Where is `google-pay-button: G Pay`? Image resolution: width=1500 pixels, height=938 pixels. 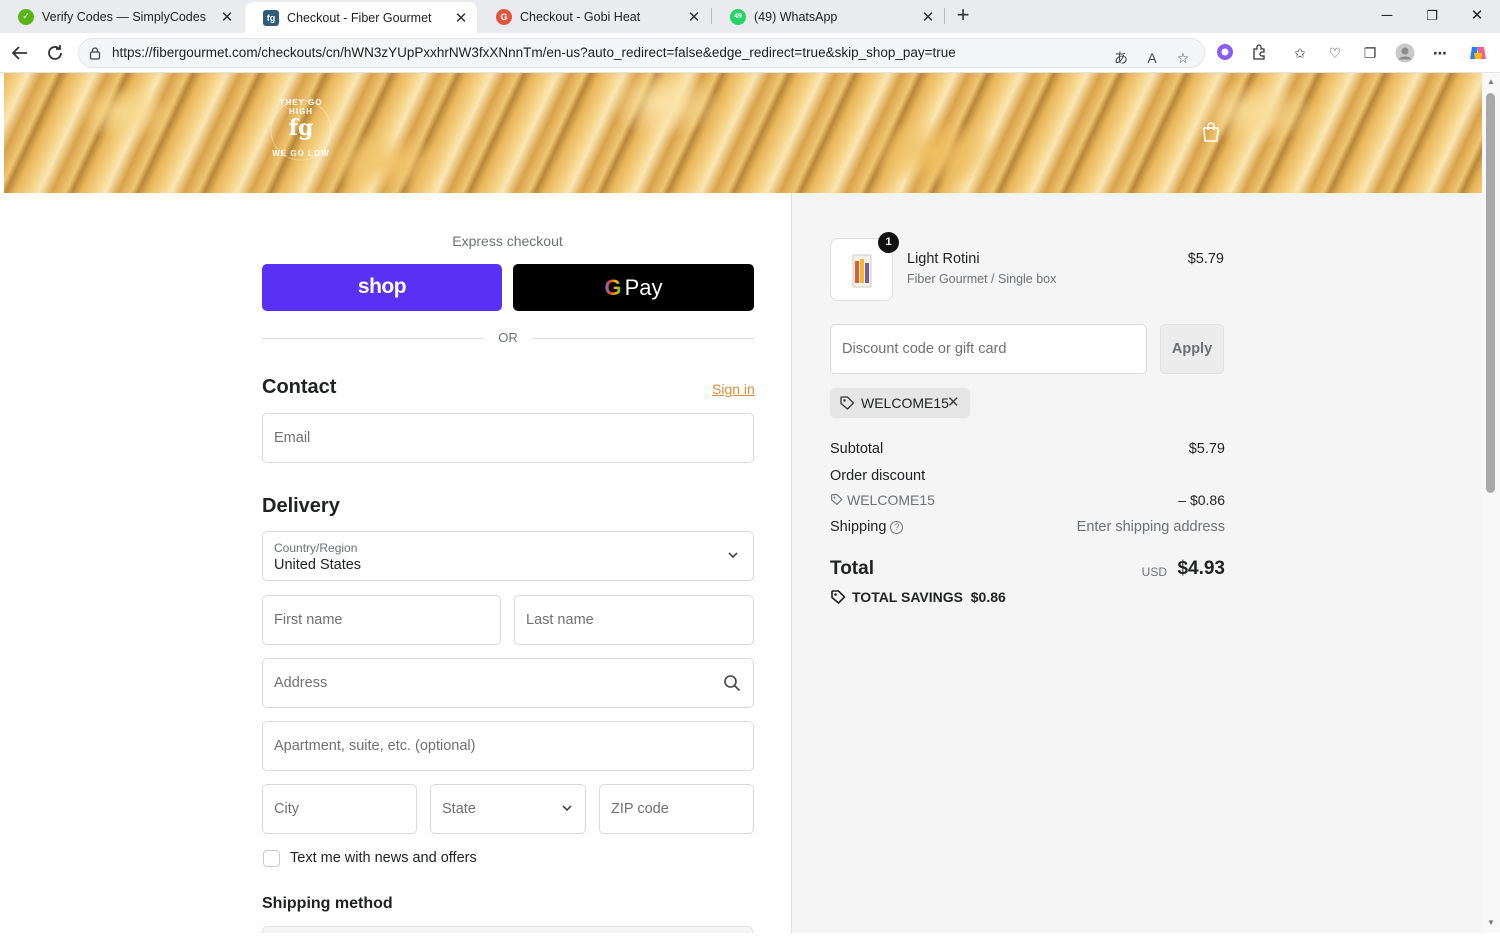 google-pay-button: G Pay is located at coordinates (633, 287).